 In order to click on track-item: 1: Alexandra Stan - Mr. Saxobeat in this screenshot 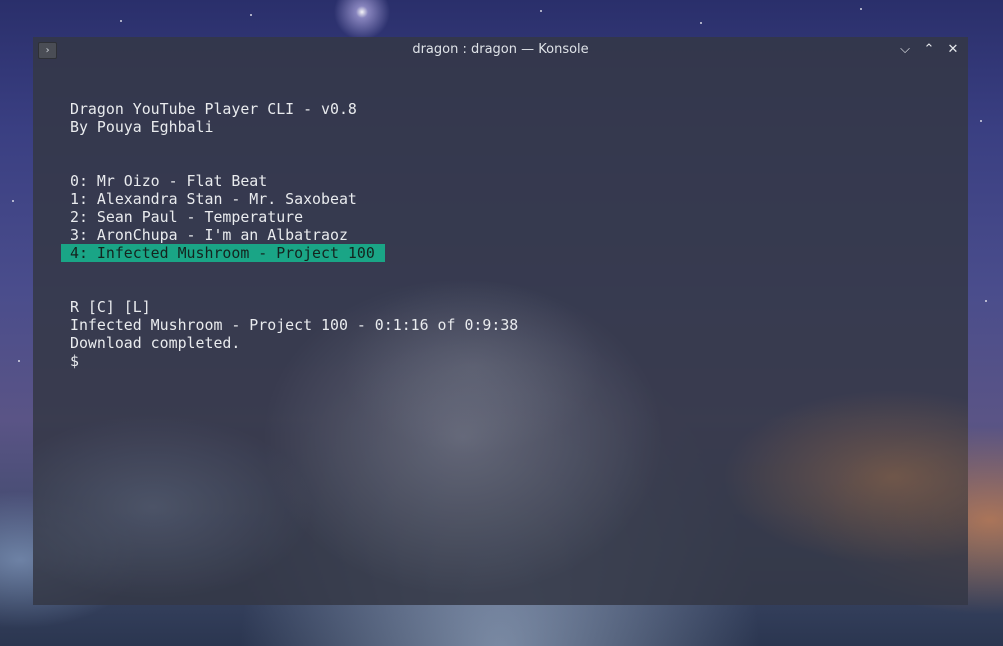, I will do `click(501, 199)`.